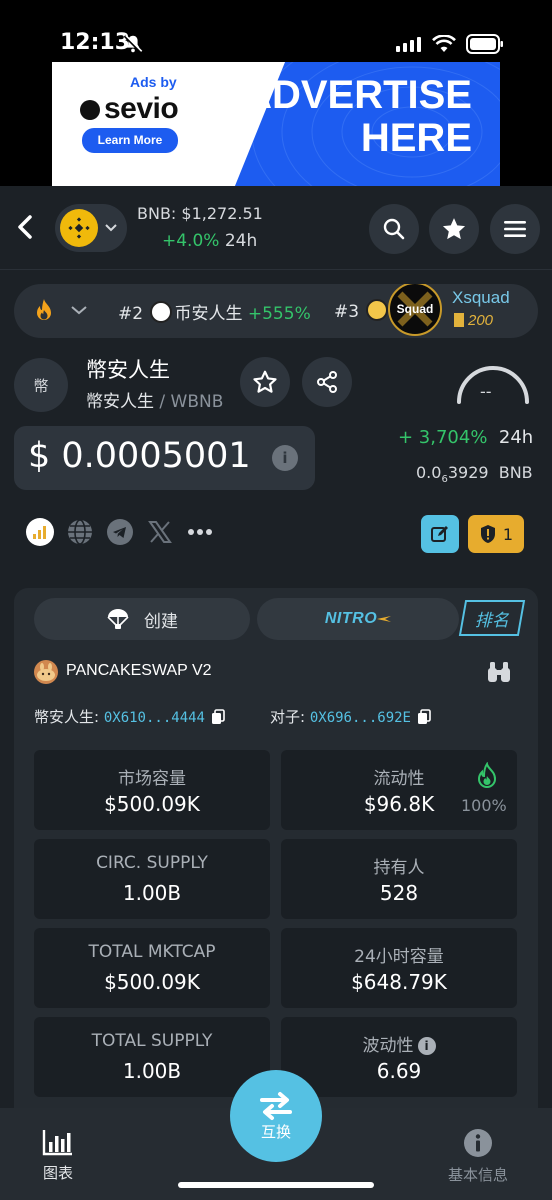 The height and width of the screenshot is (1200, 552). Describe the element at coordinates (499, 672) in the screenshot. I see `binoculars-icon` at that location.